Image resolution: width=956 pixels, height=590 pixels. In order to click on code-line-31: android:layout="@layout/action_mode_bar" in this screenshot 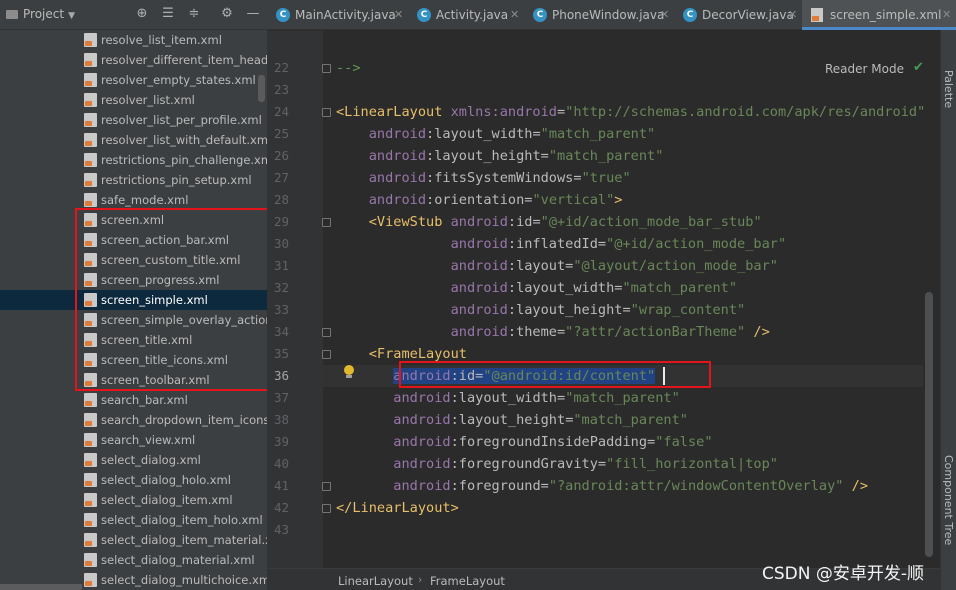, I will do `click(557, 266)`.